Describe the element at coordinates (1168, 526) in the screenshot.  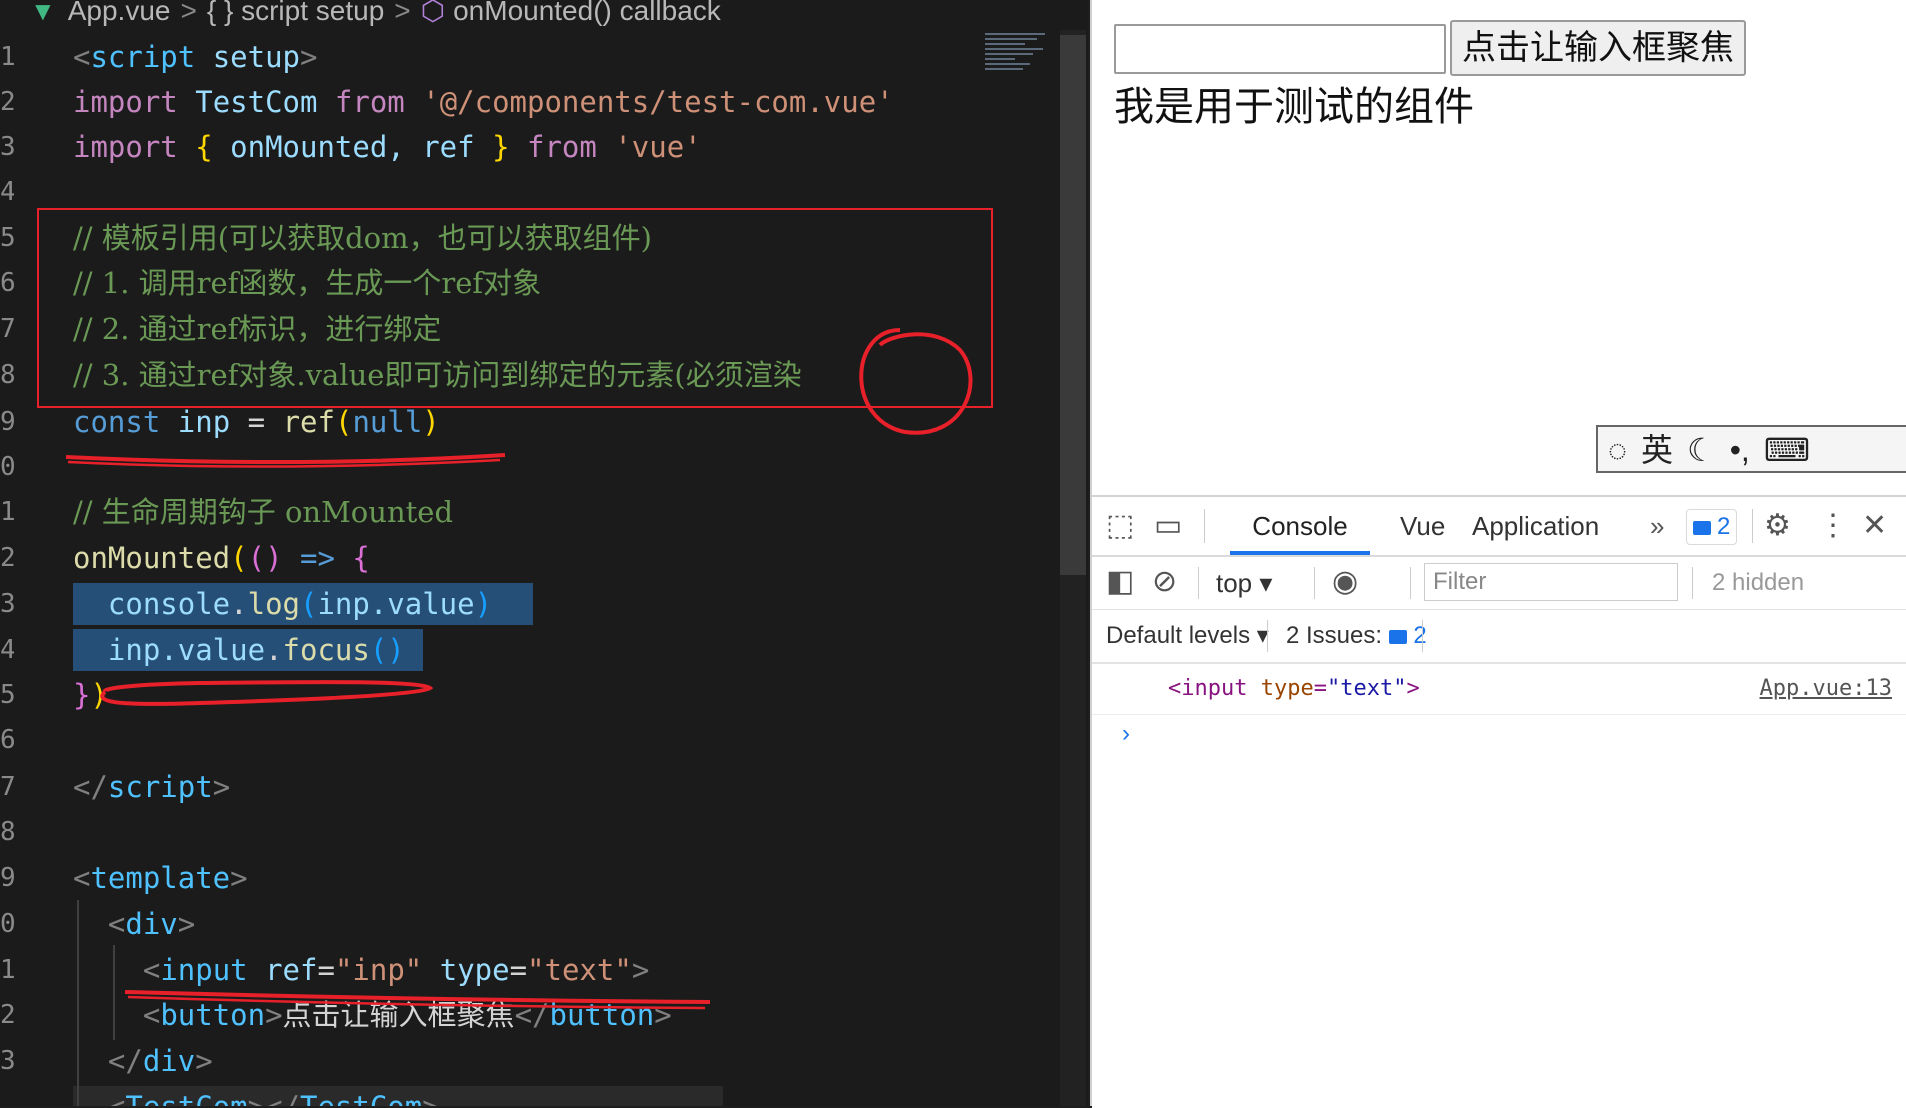
I see `device-toolbar-icon: ▭` at that location.